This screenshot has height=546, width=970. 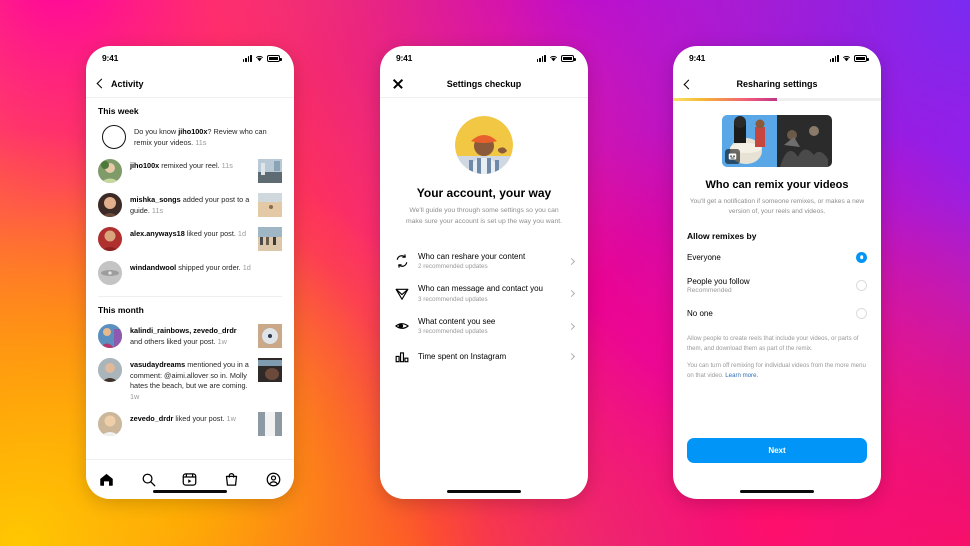 What do you see at coordinates (118, 111) in the screenshot?
I see `section-heading-week: This week` at bounding box center [118, 111].